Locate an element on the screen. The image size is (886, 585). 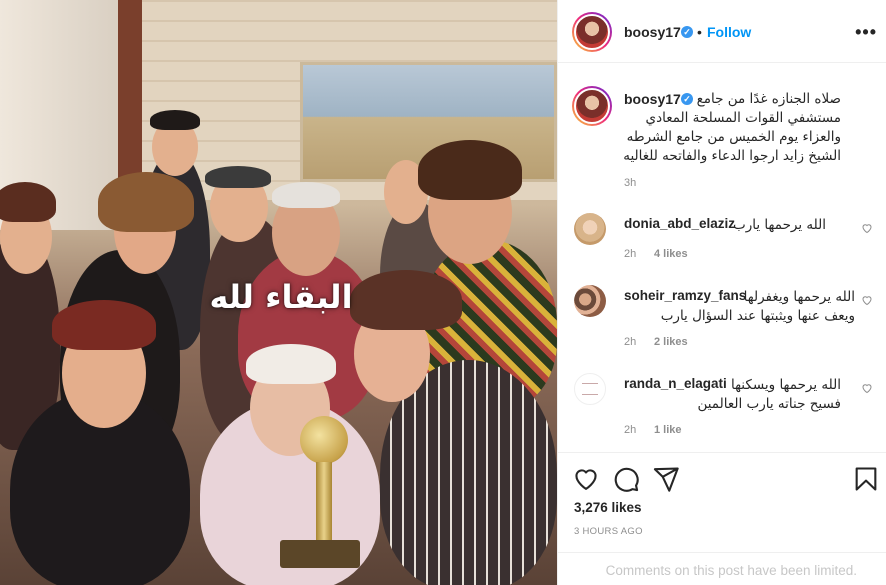
comment-line: الله يرحمها ويغفرلها is located at coordinates (799, 297).